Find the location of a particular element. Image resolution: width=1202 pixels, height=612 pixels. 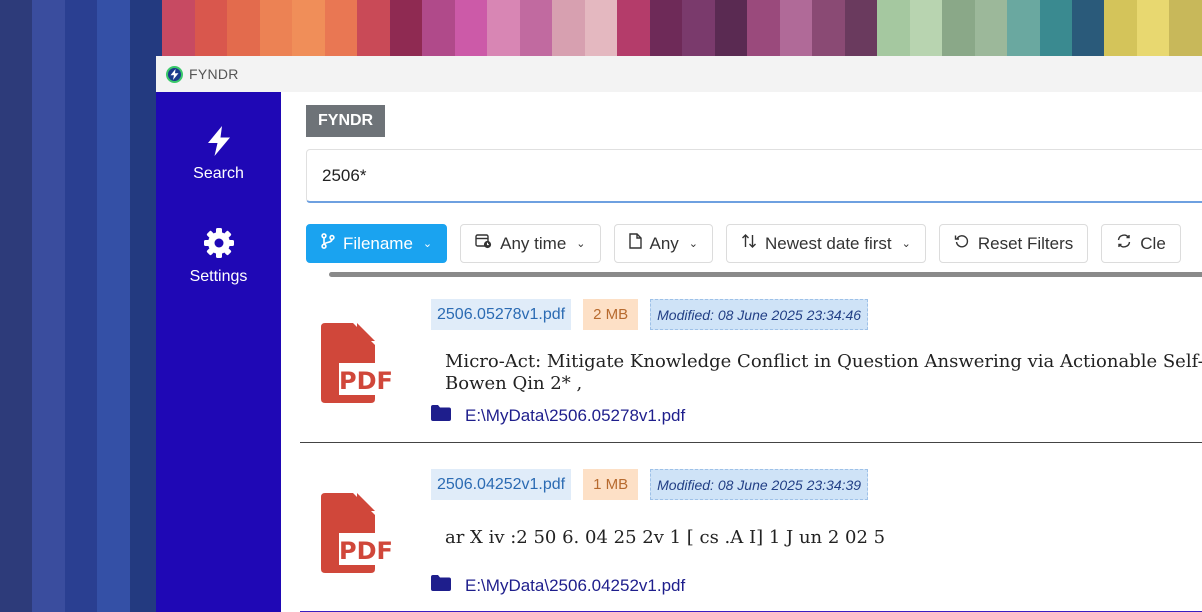

reset-filters-label: Reset Filters is located at coordinates (1025, 243).